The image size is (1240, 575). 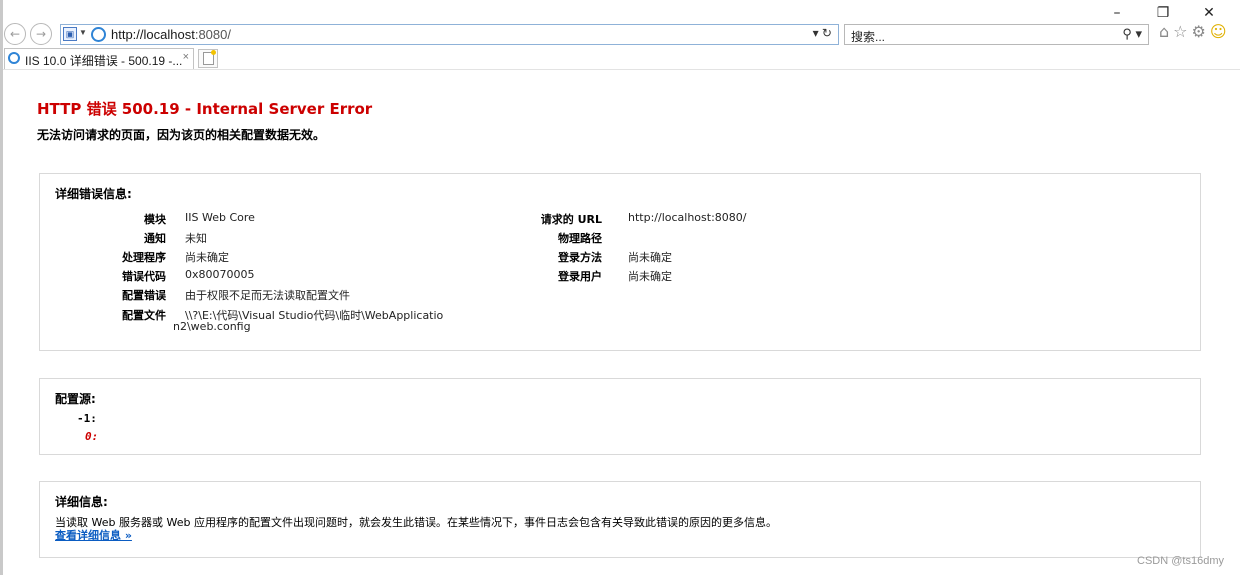 What do you see at coordinates (220, 217) in the screenshot?
I see `value-module: IIS Web Core` at bounding box center [220, 217].